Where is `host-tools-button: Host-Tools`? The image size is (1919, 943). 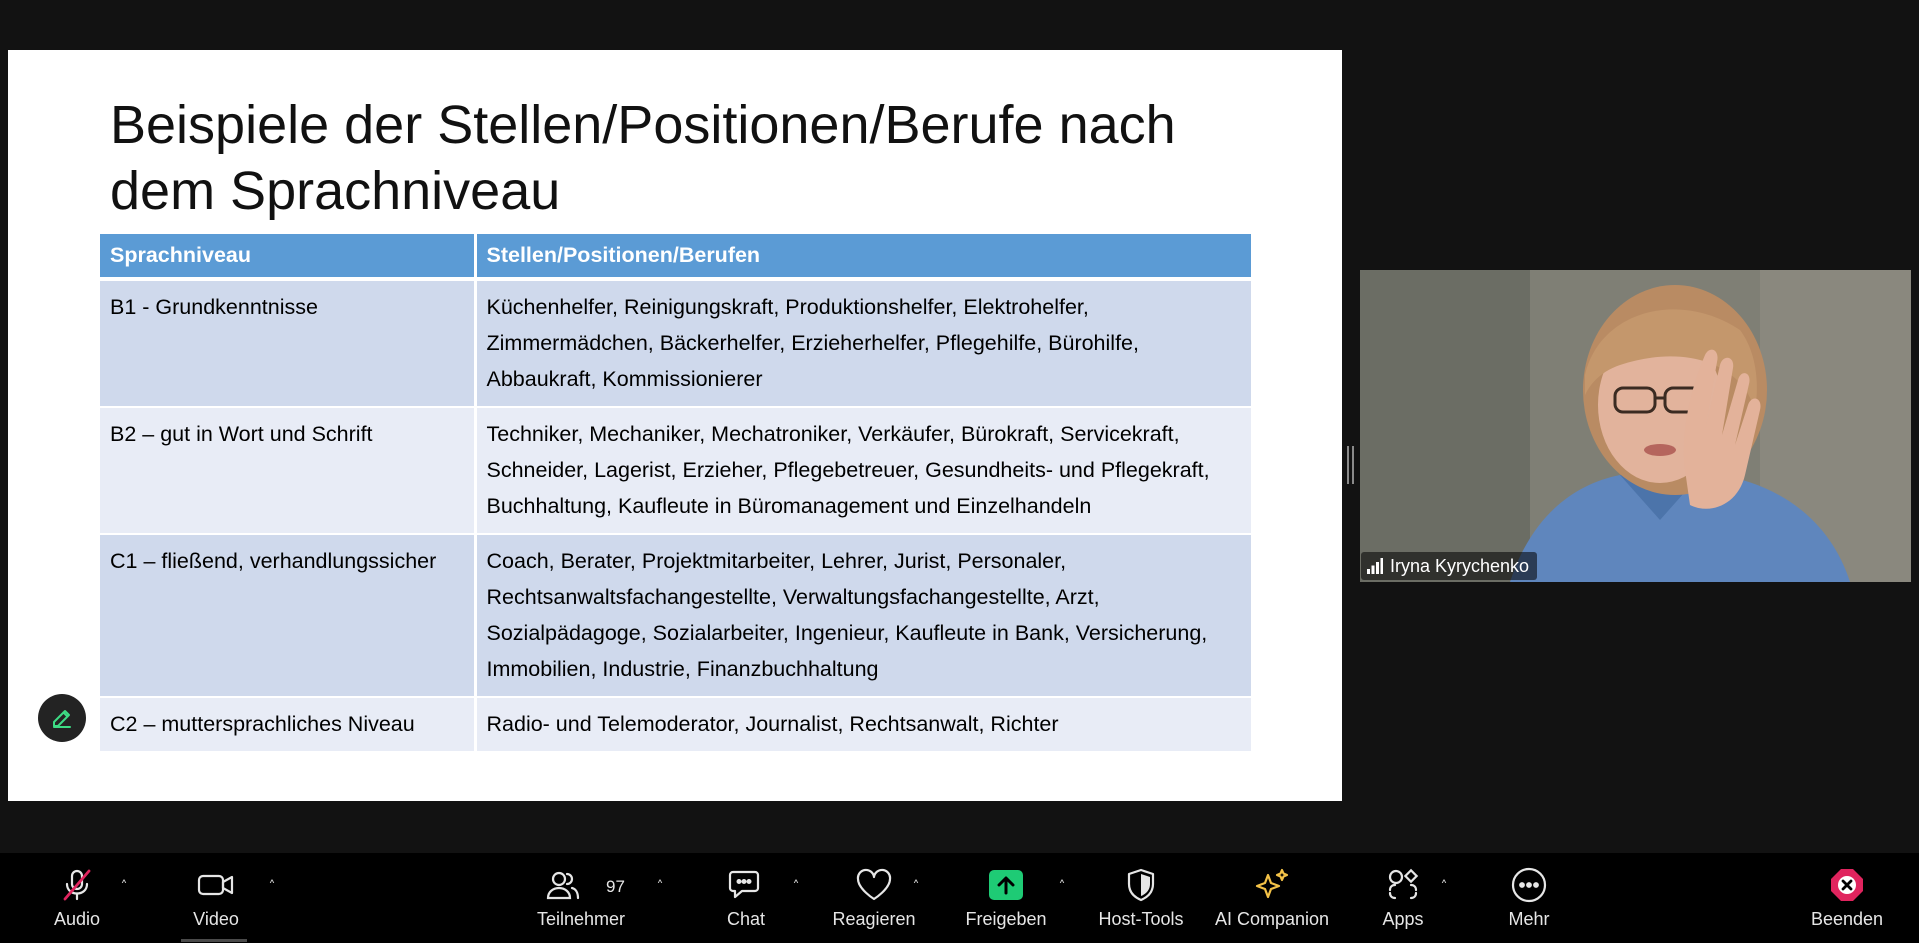 host-tools-button: Host-Tools is located at coordinates (1141, 897).